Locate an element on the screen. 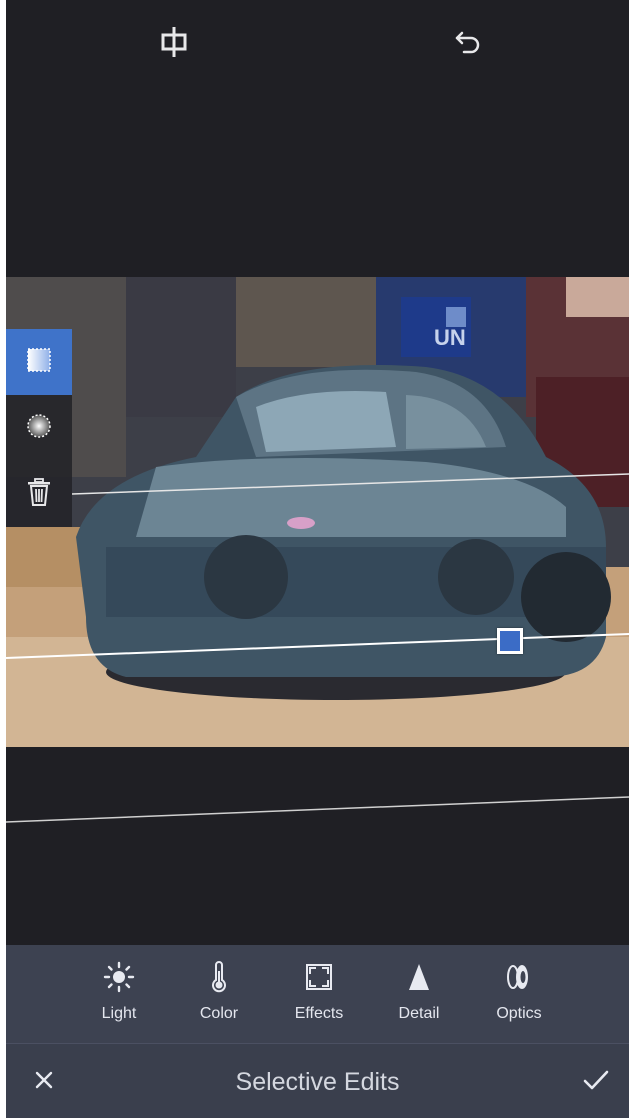 Image resolution: width=629 pixels, height=1118 pixels. compare-button is located at coordinates (174, 42).